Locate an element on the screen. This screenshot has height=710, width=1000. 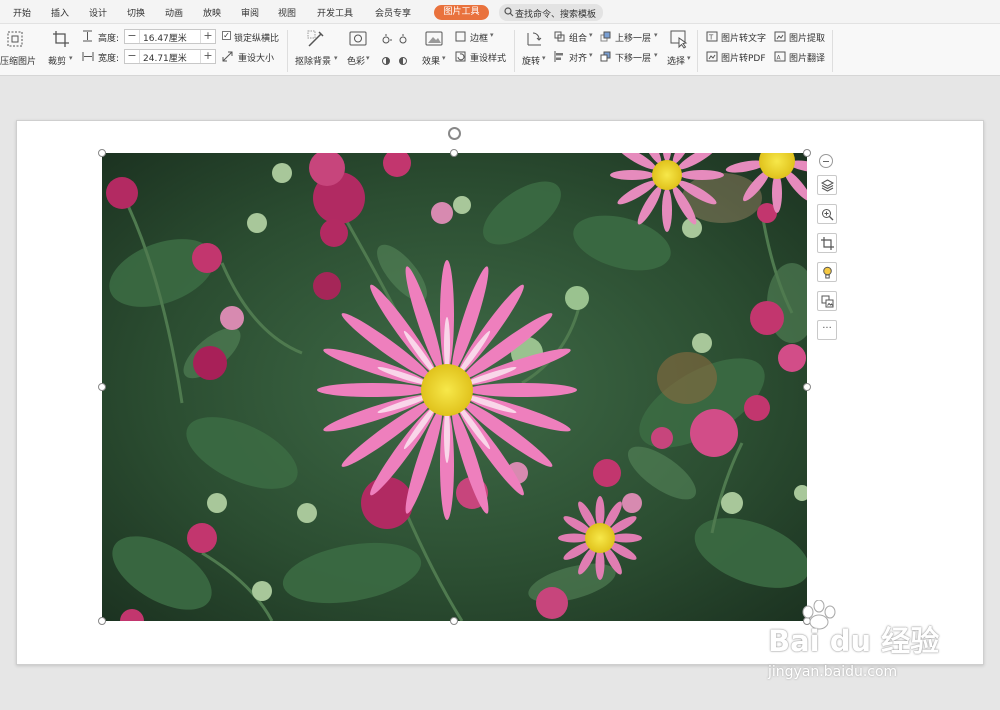
rotate-icon is located at coordinates (534, 39).